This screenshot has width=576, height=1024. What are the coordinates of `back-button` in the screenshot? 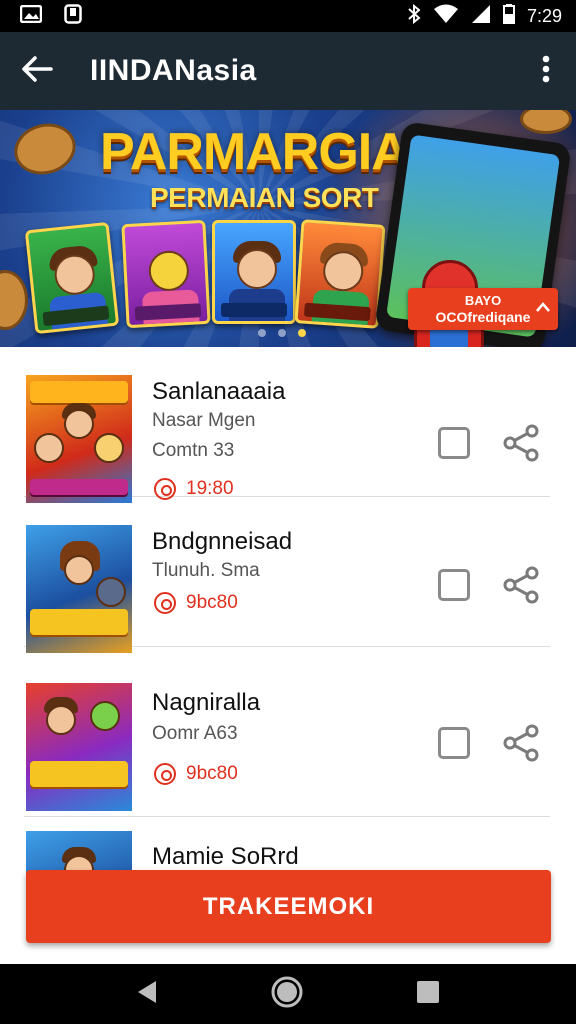 It's located at (37, 71).